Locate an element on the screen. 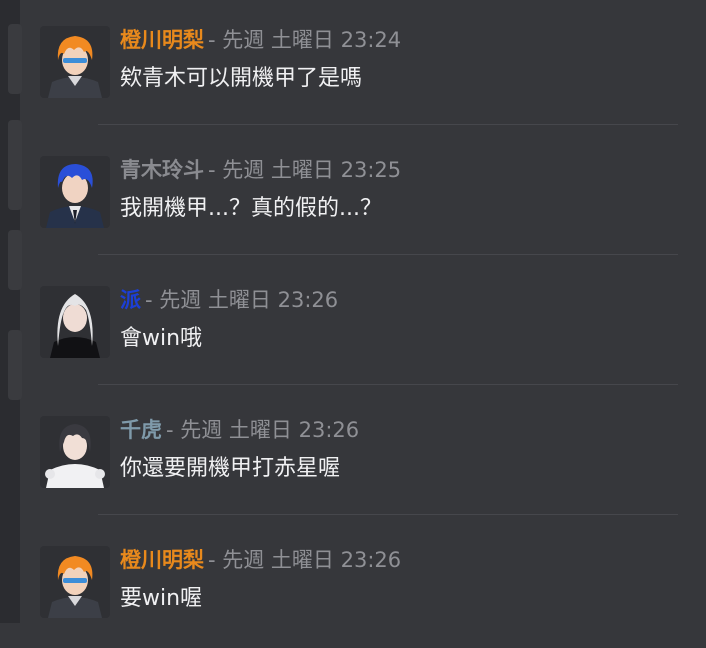  message-header: 派- 先週 土曜日 23:26 is located at coordinates (229, 300).